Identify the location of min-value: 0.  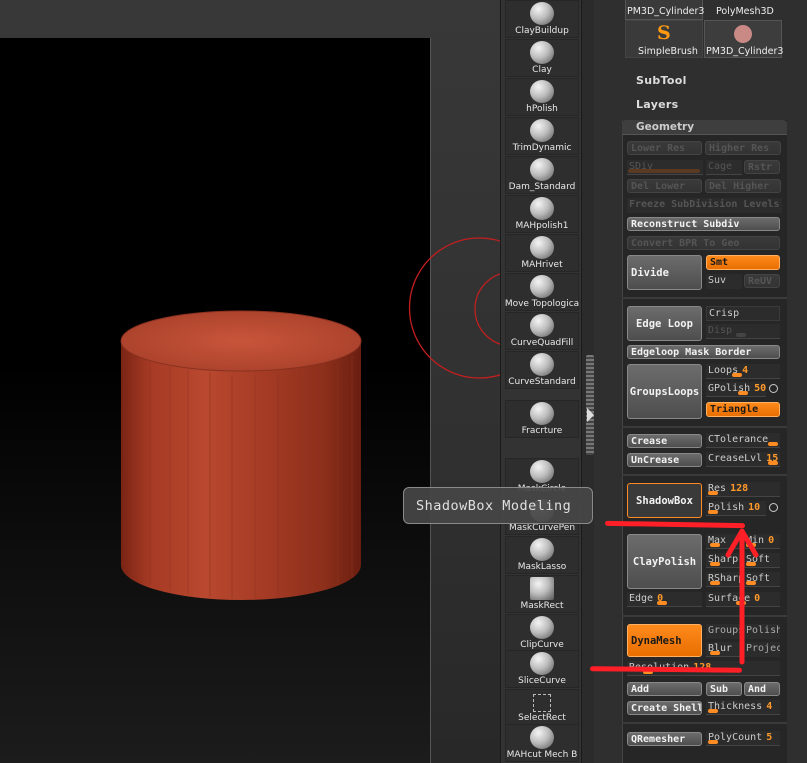
(771, 540).